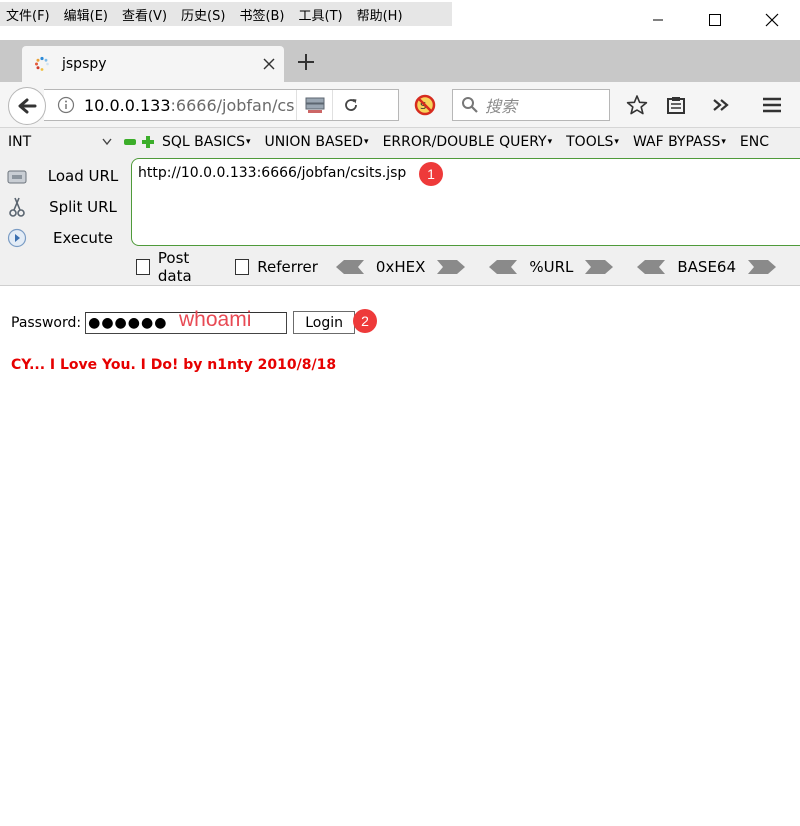 This screenshot has width=800, height=826. I want to click on minimize-button, so click(657, 20).